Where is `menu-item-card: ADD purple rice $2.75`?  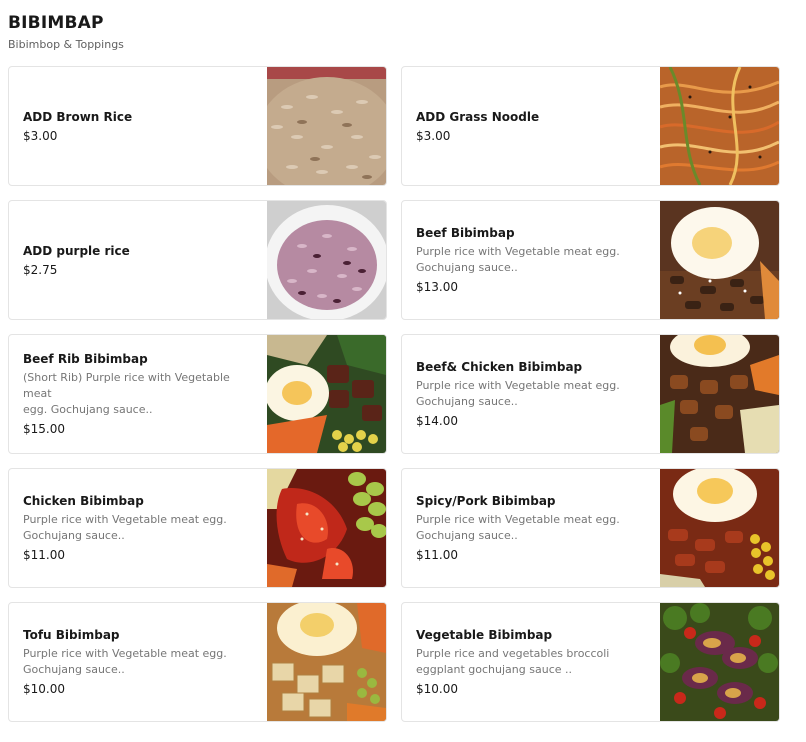 menu-item-card: ADD purple rice $2.75 is located at coordinates (197, 260).